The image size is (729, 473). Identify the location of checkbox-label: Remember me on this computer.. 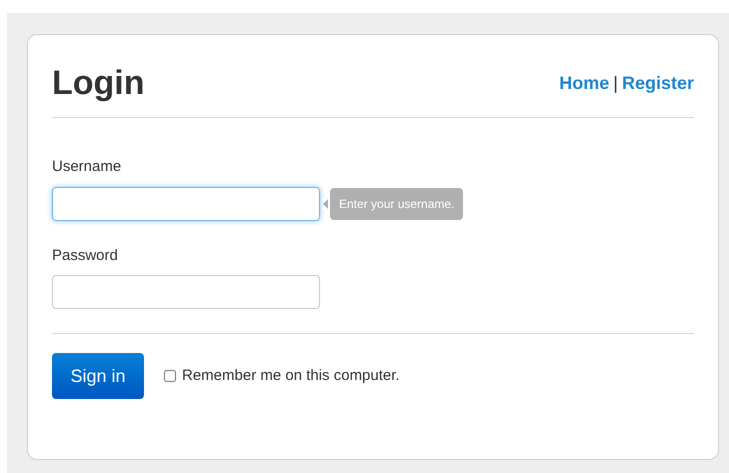
(291, 376).